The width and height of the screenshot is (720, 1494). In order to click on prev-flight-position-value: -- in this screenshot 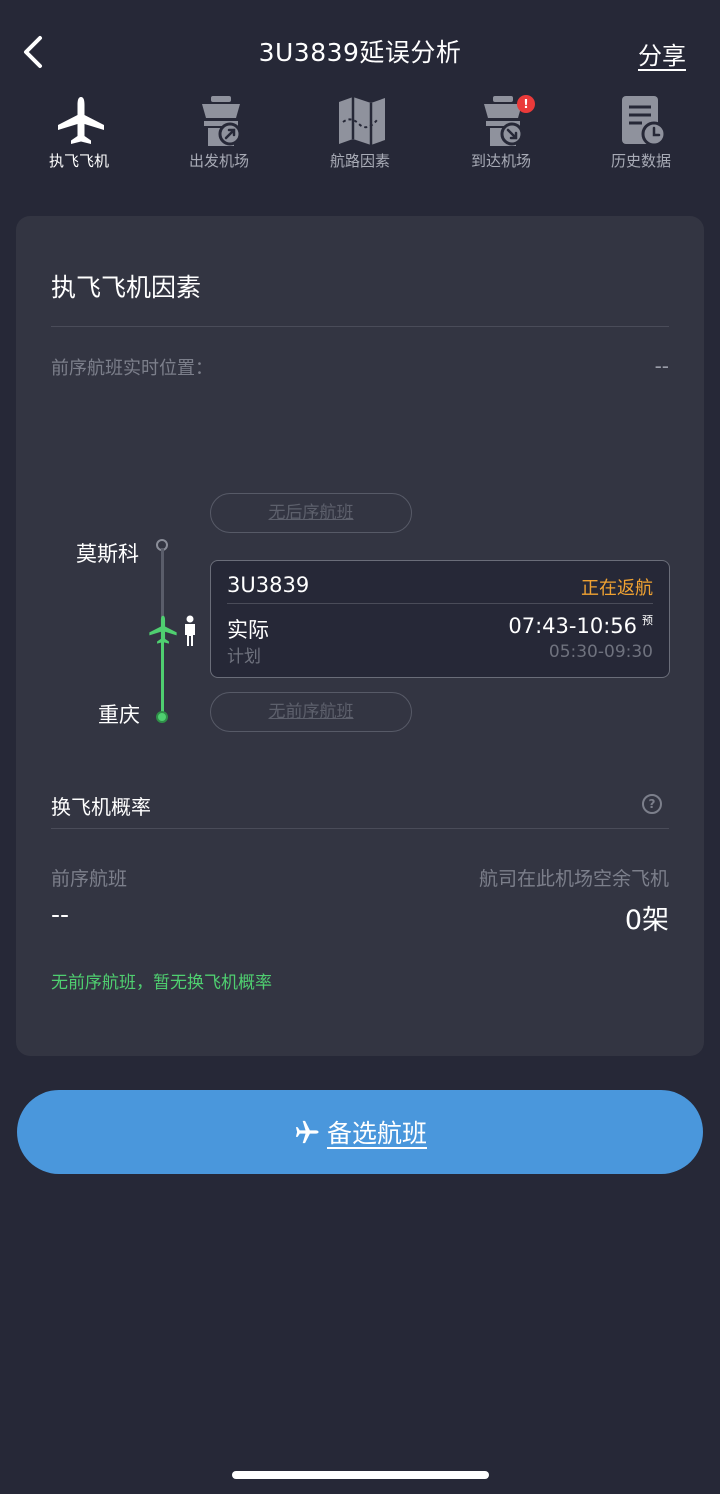, I will do `click(661, 366)`.